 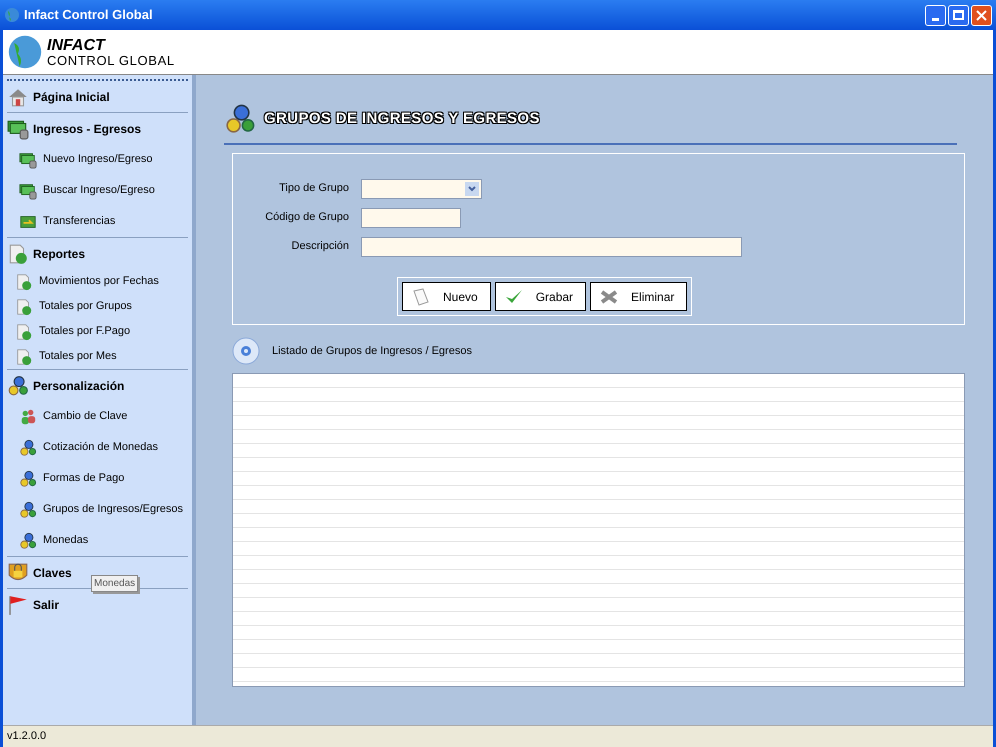 What do you see at coordinates (97, 385) in the screenshot?
I see `sidebar-section: Personalización` at bounding box center [97, 385].